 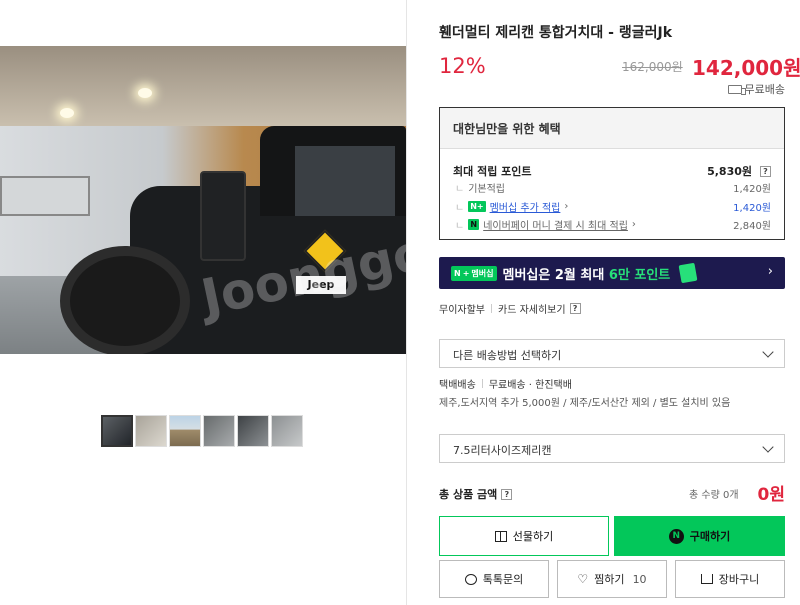 What do you see at coordinates (612, 353) in the screenshot?
I see `shipping-method-select: 다른 배송방법 선택하기` at bounding box center [612, 353].